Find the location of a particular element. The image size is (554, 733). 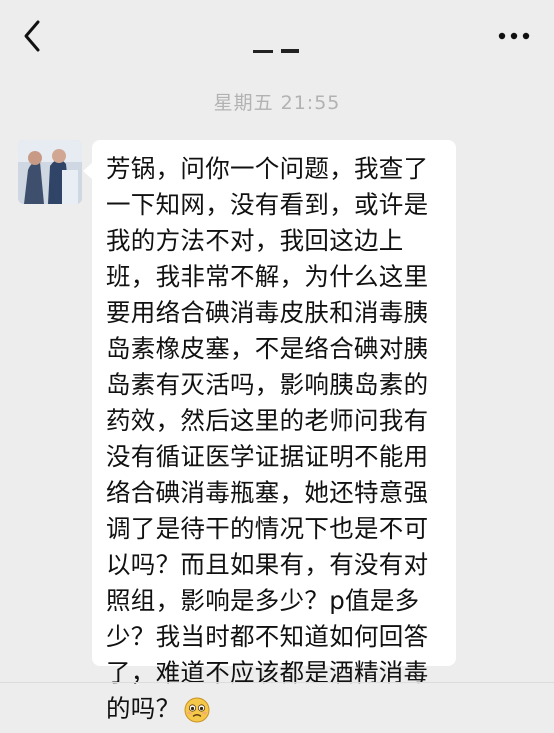

chevron-left-icon is located at coordinates (32, 36).